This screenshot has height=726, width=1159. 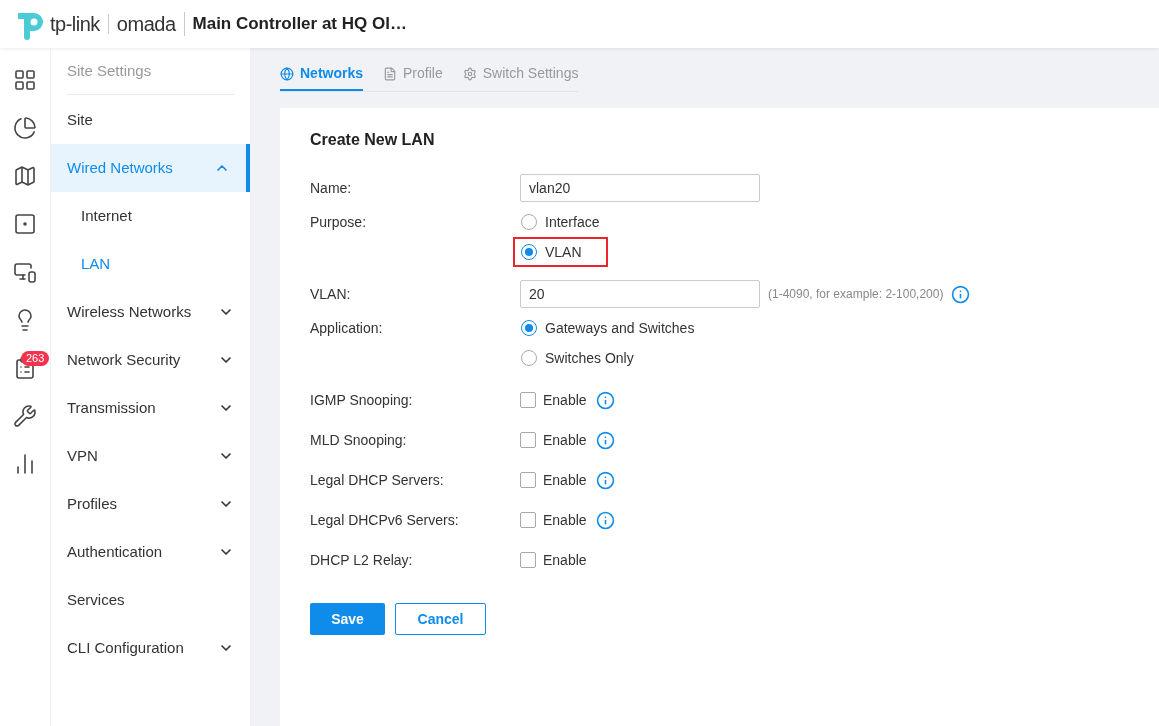 I want to click on product-name: omada, so click(x=146, y=24).